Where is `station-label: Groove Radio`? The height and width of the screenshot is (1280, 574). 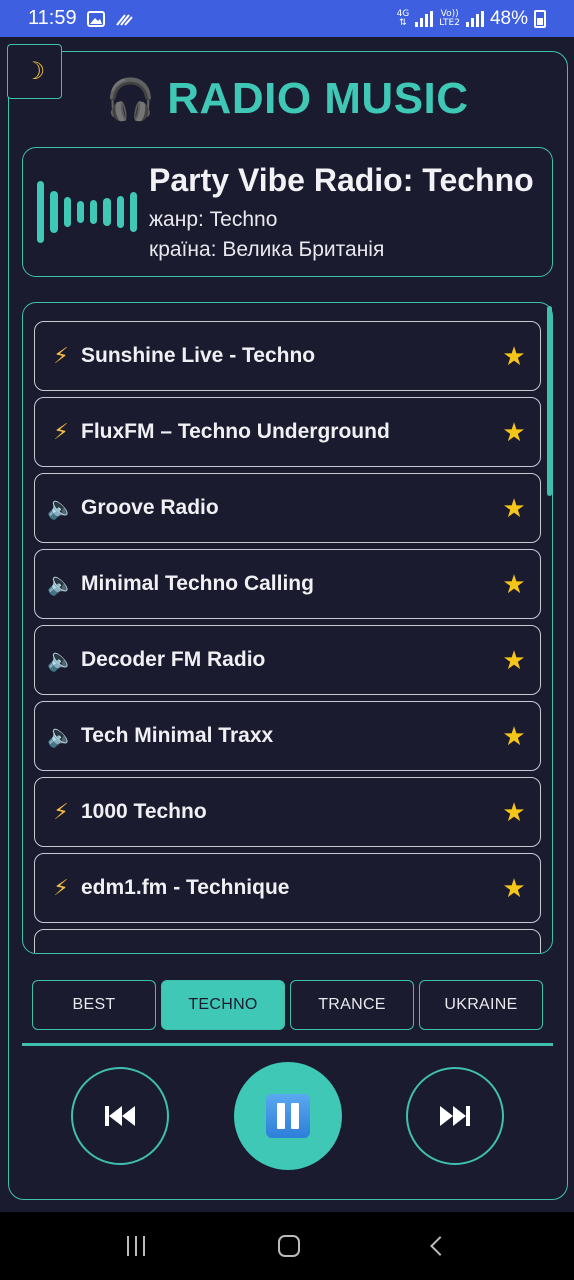 station-label: Groove Radio is located at coordinates (150, 507).